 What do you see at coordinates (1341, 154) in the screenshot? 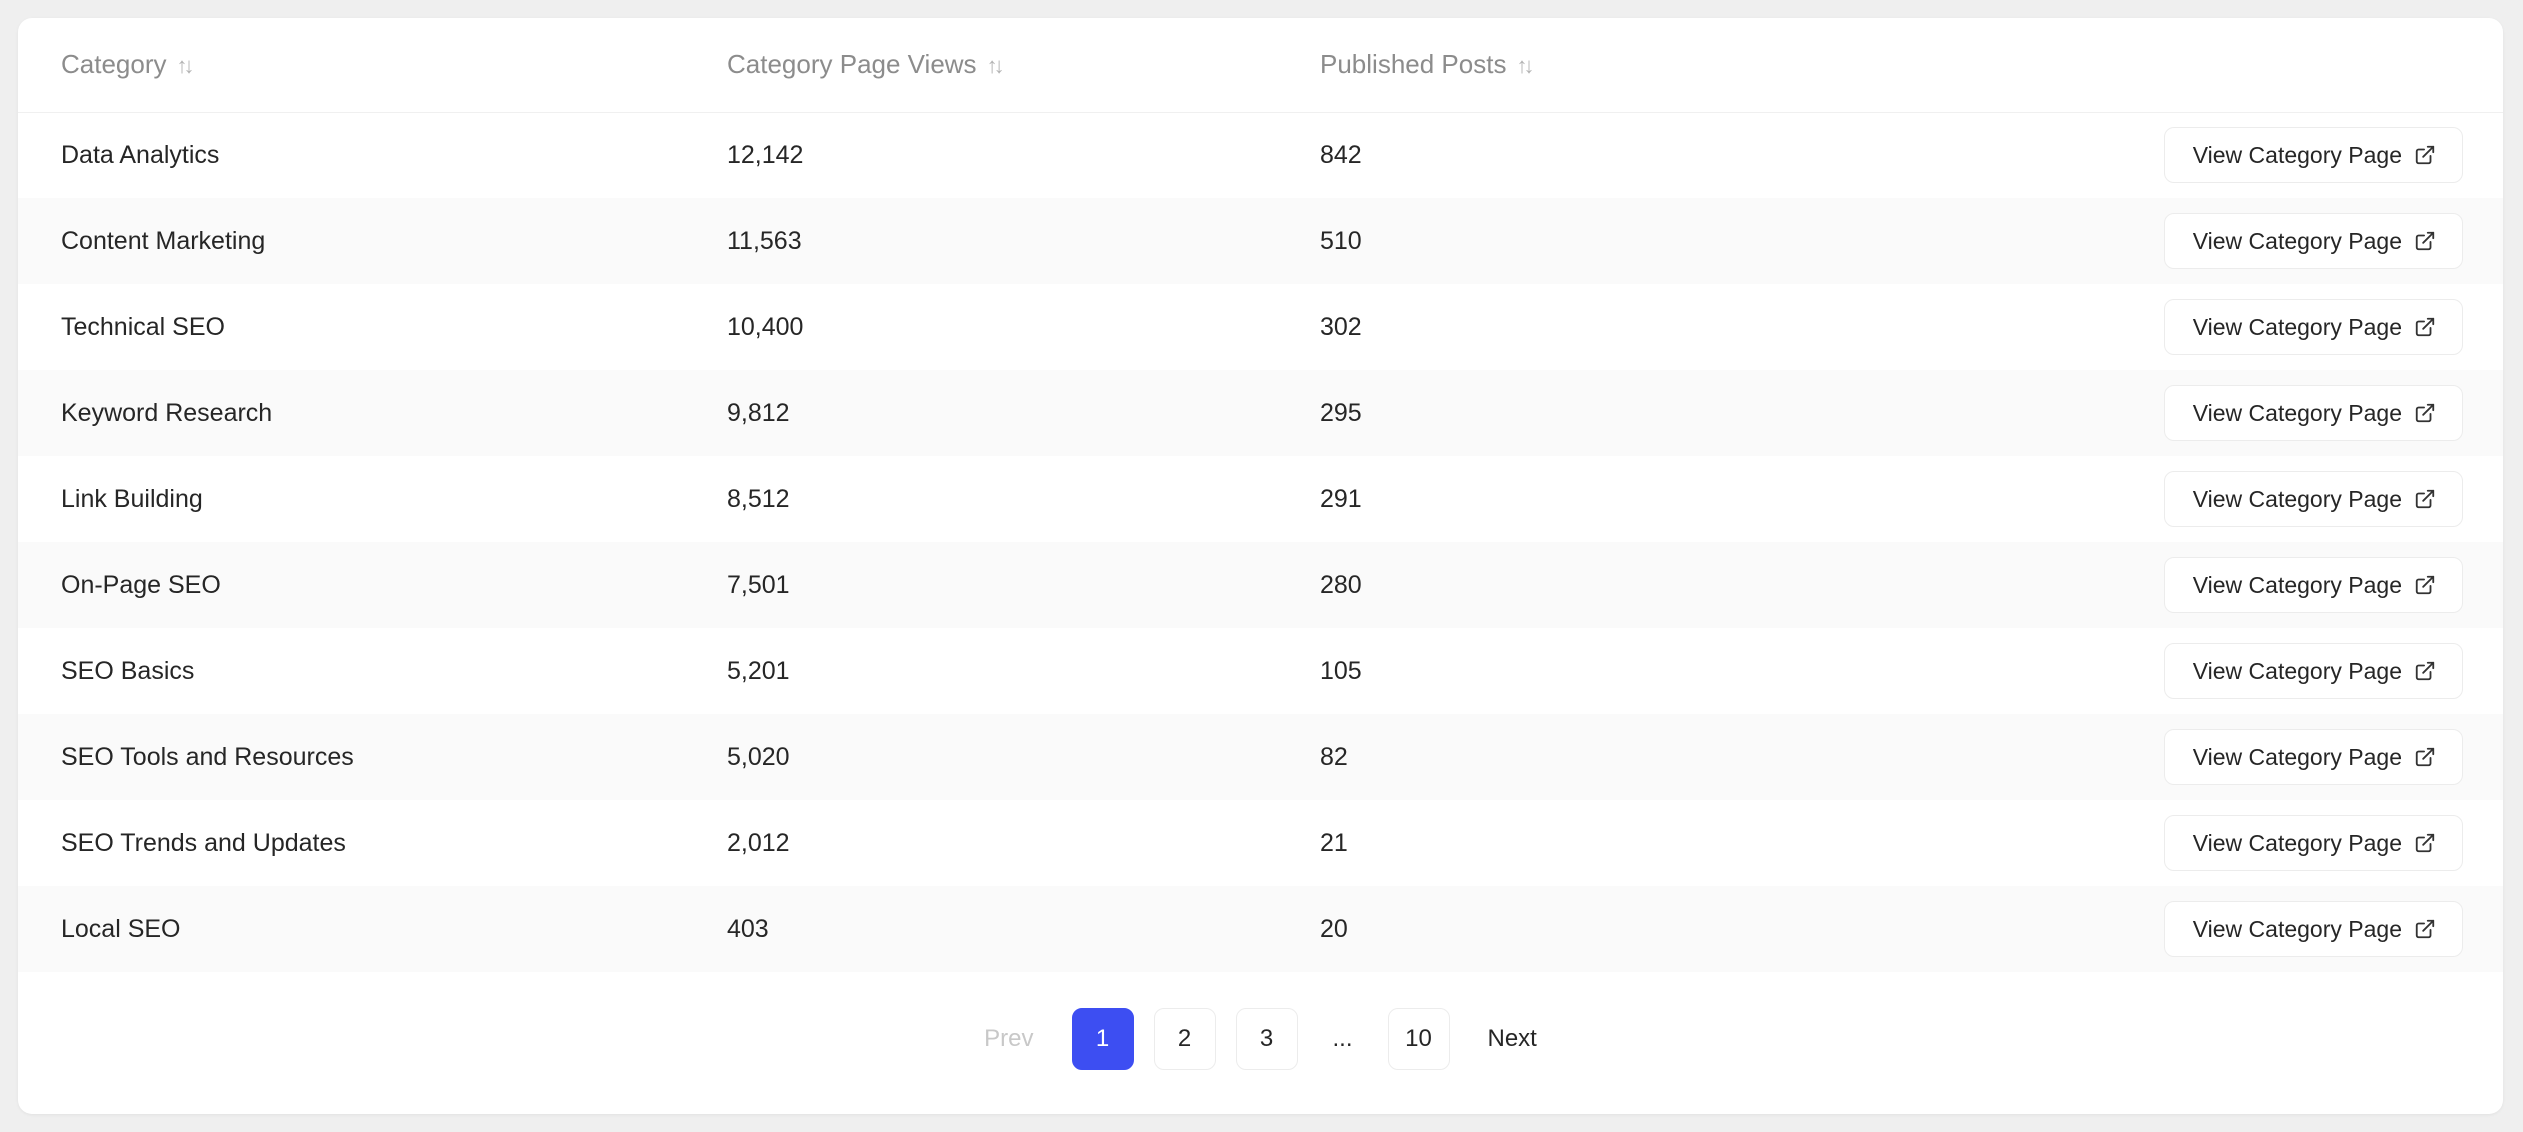
I see `published-posts-cell: 842` at bounding box center [1341, 154].